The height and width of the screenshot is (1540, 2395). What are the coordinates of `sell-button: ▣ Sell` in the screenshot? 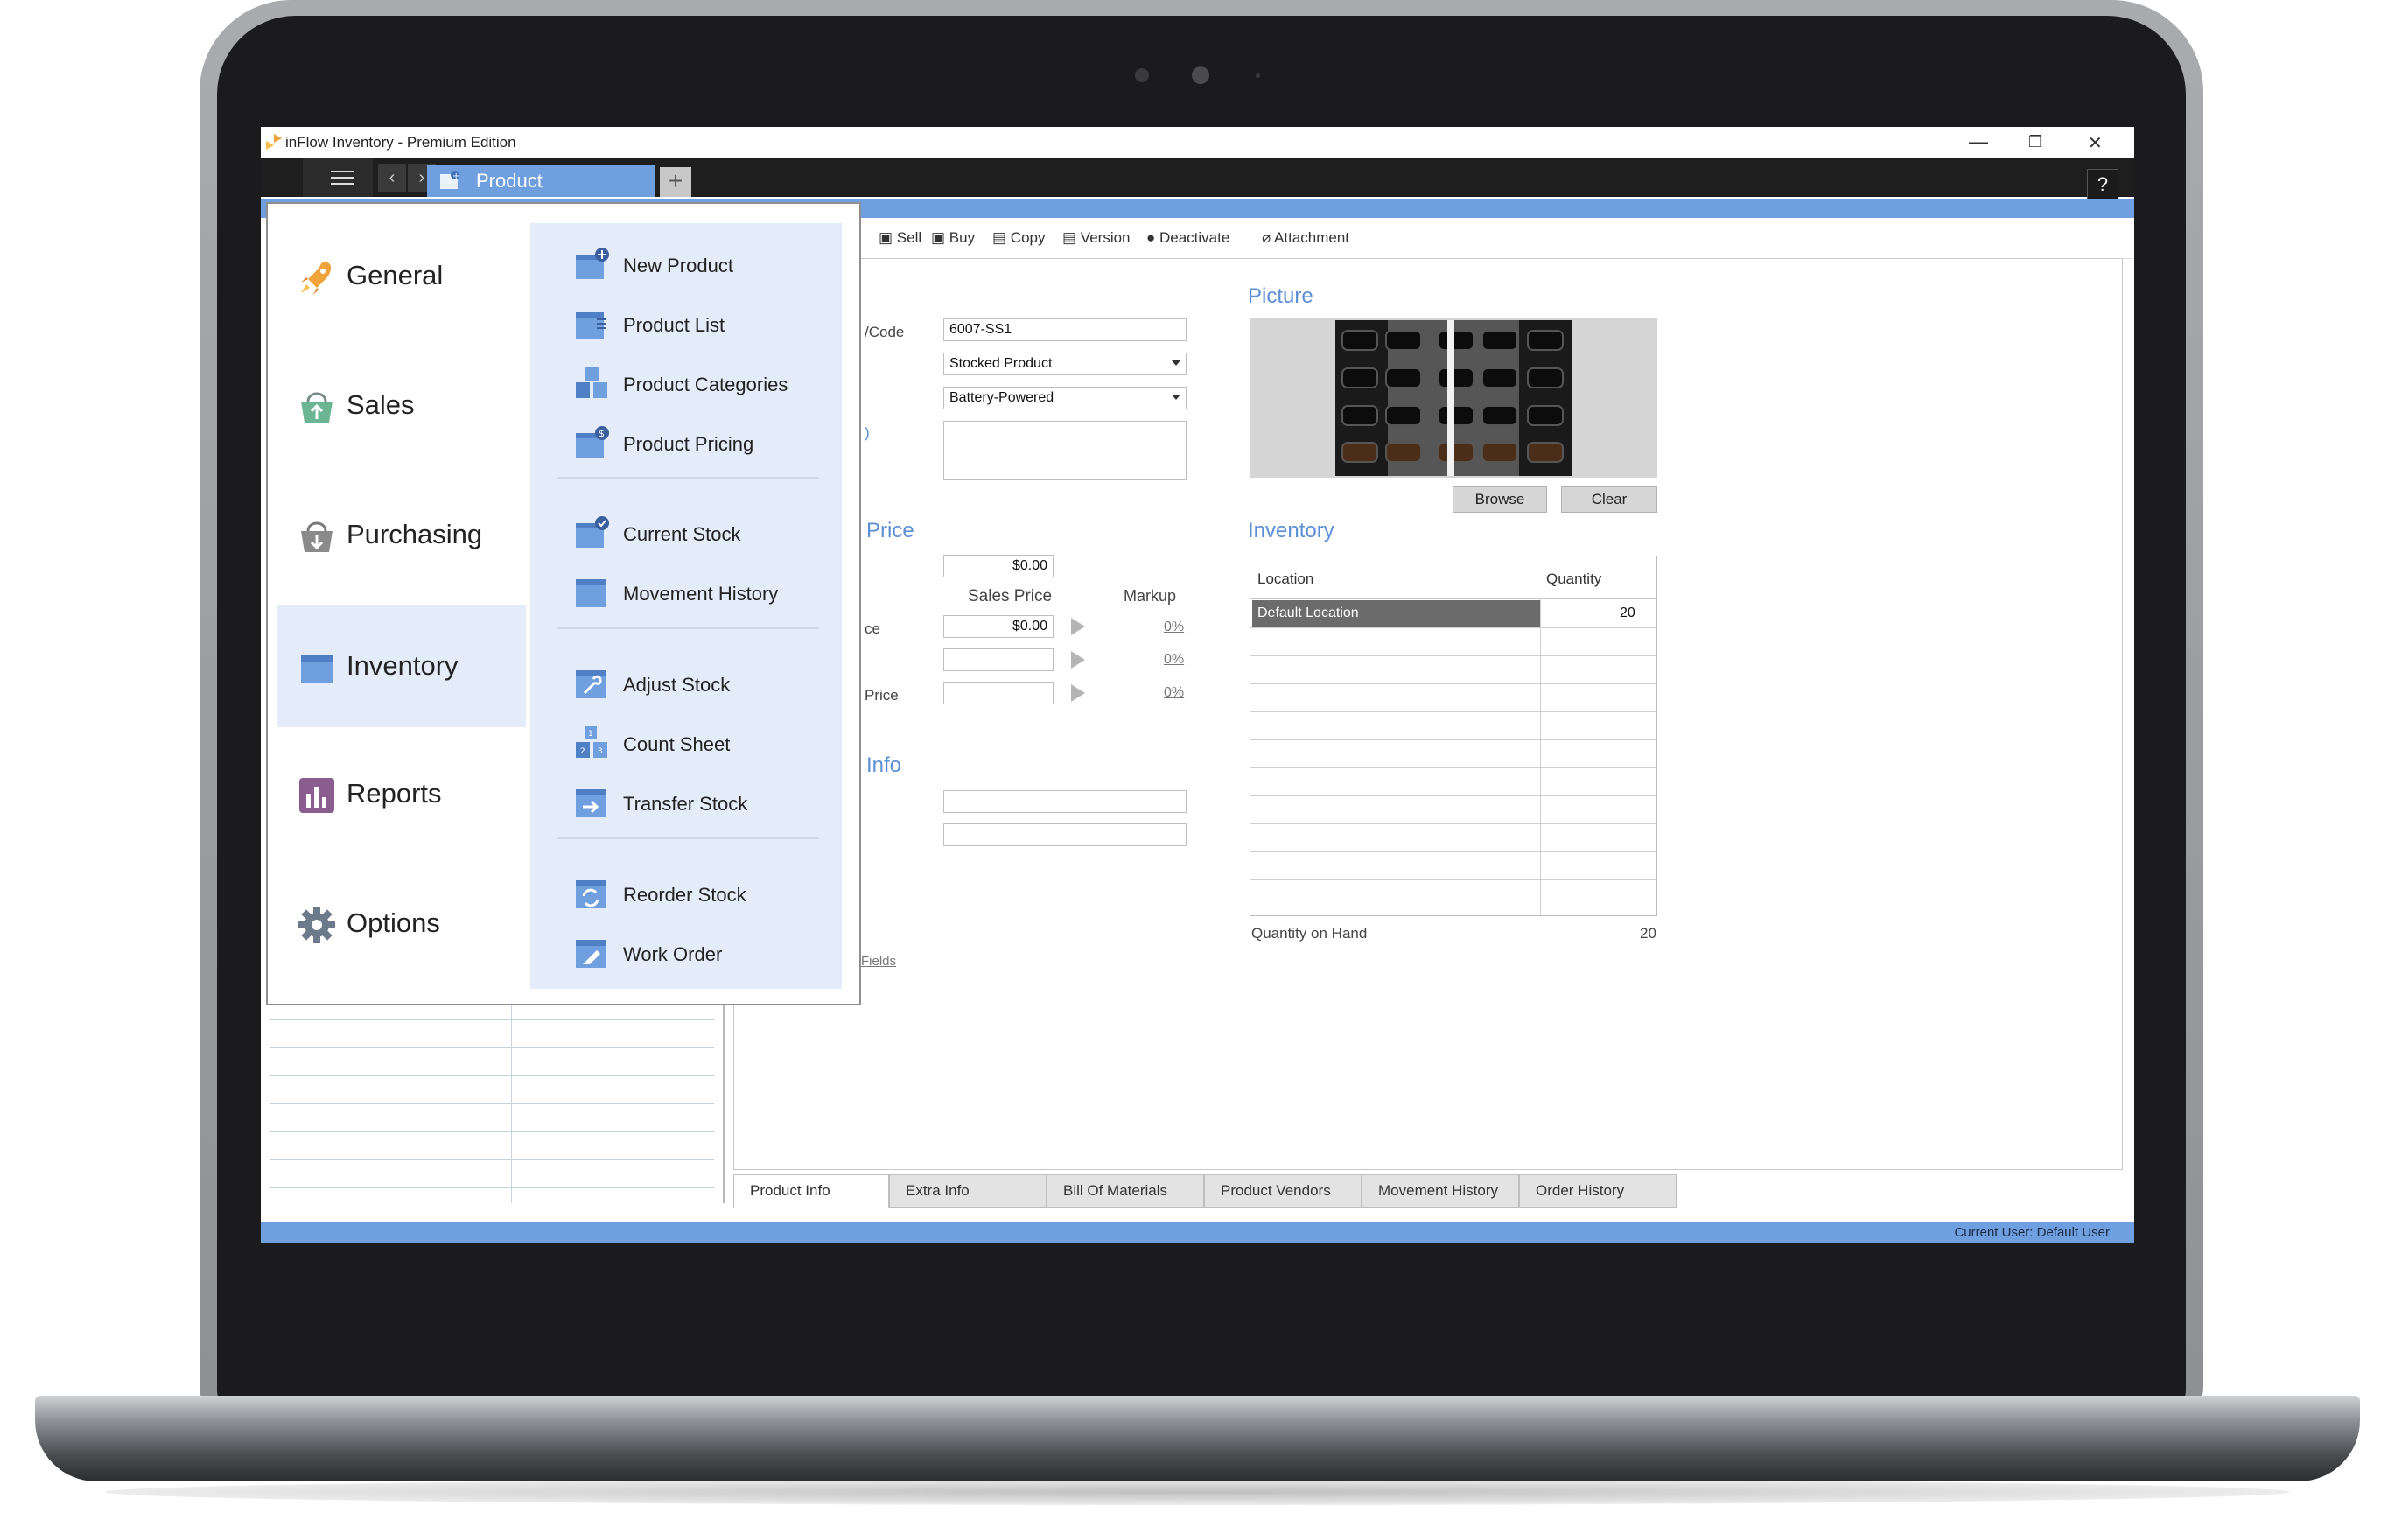 It's located at (900, 238).